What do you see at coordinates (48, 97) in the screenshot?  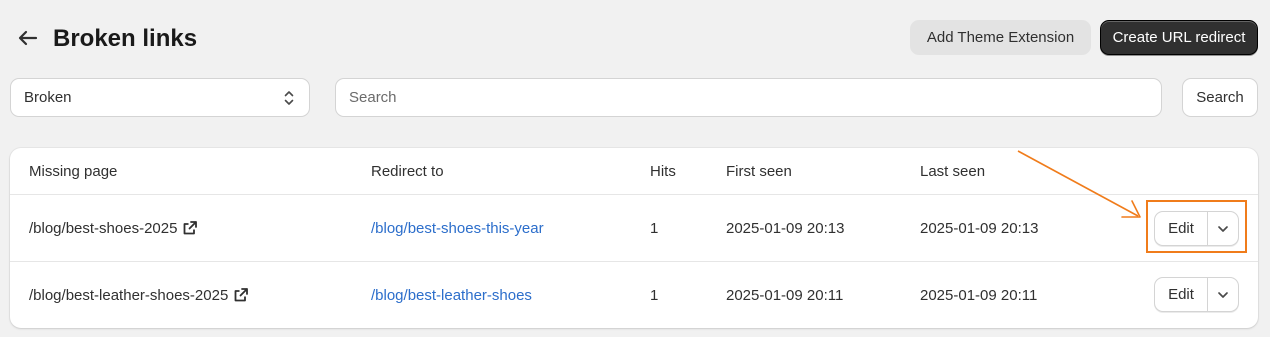 I see `status-filter-value: Broken` at bounding box center [48, 97].